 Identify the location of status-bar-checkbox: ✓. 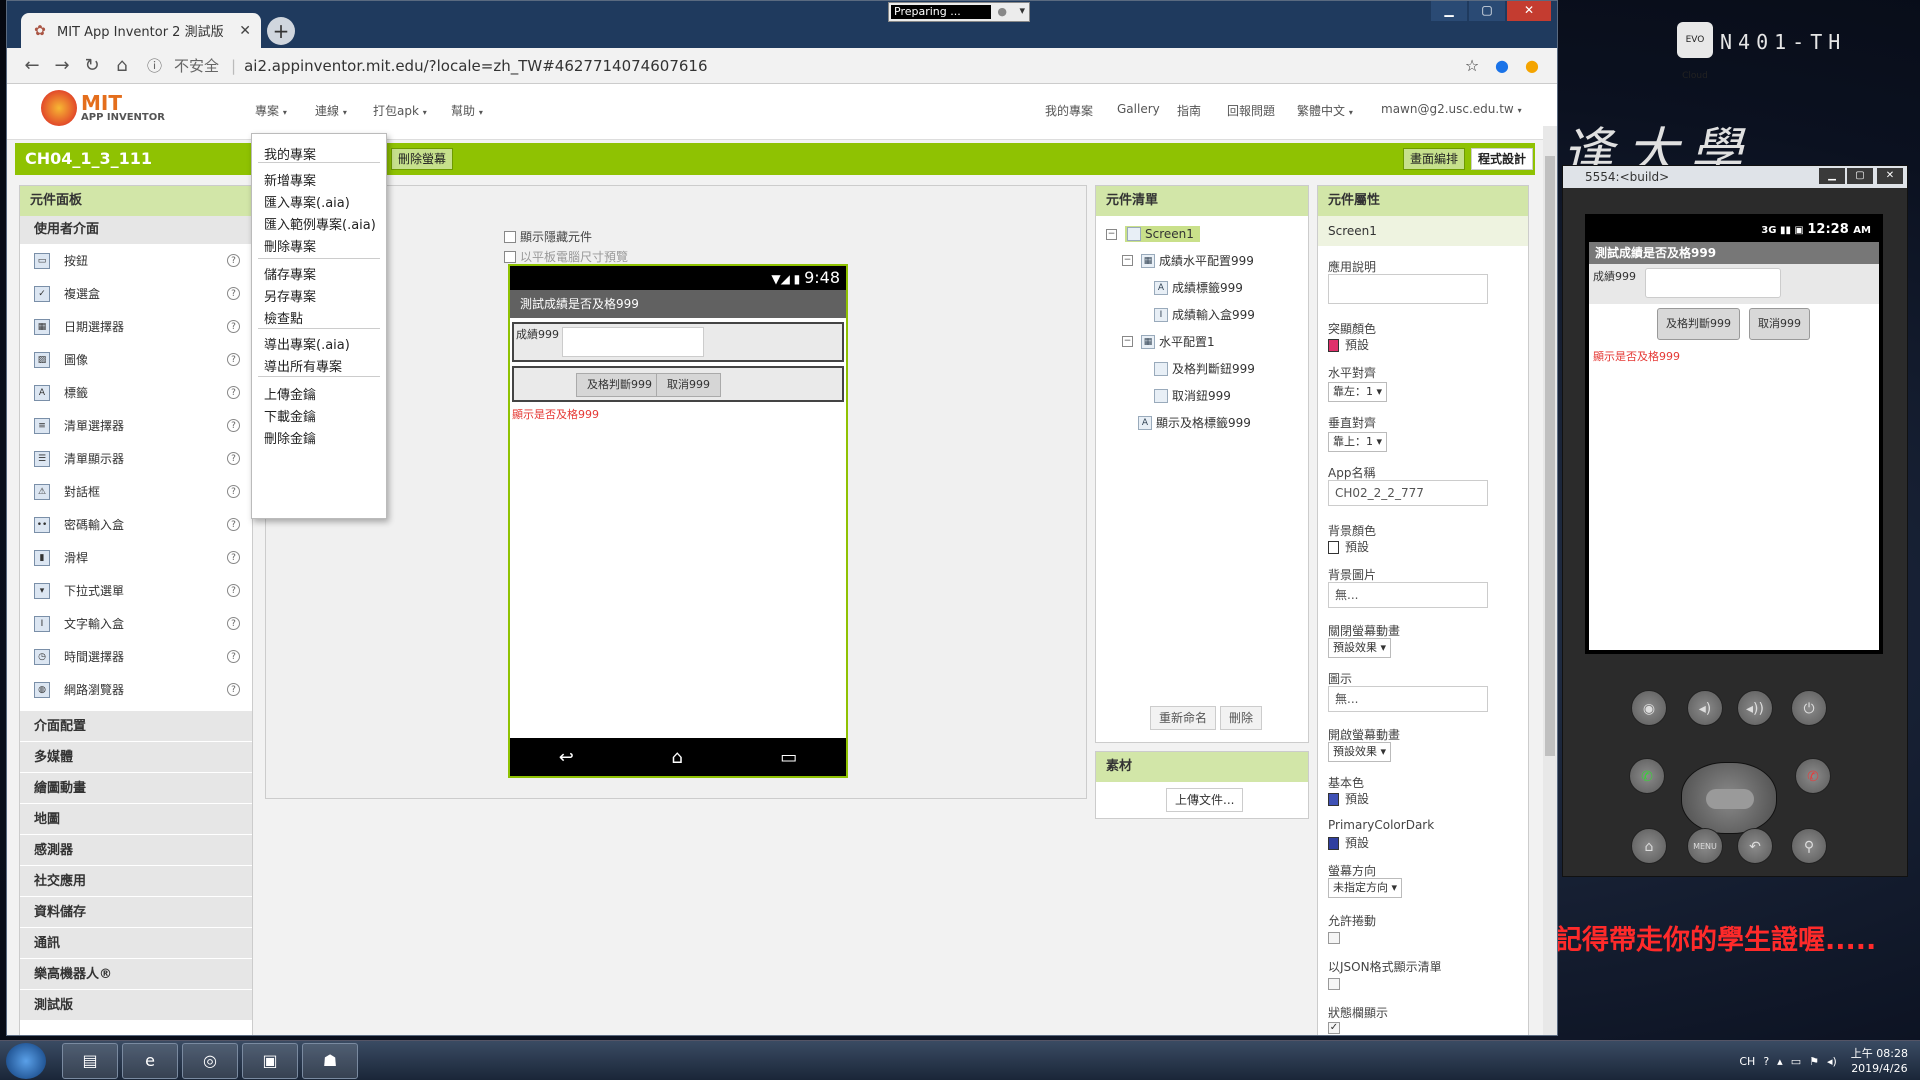
(1334, 1028).